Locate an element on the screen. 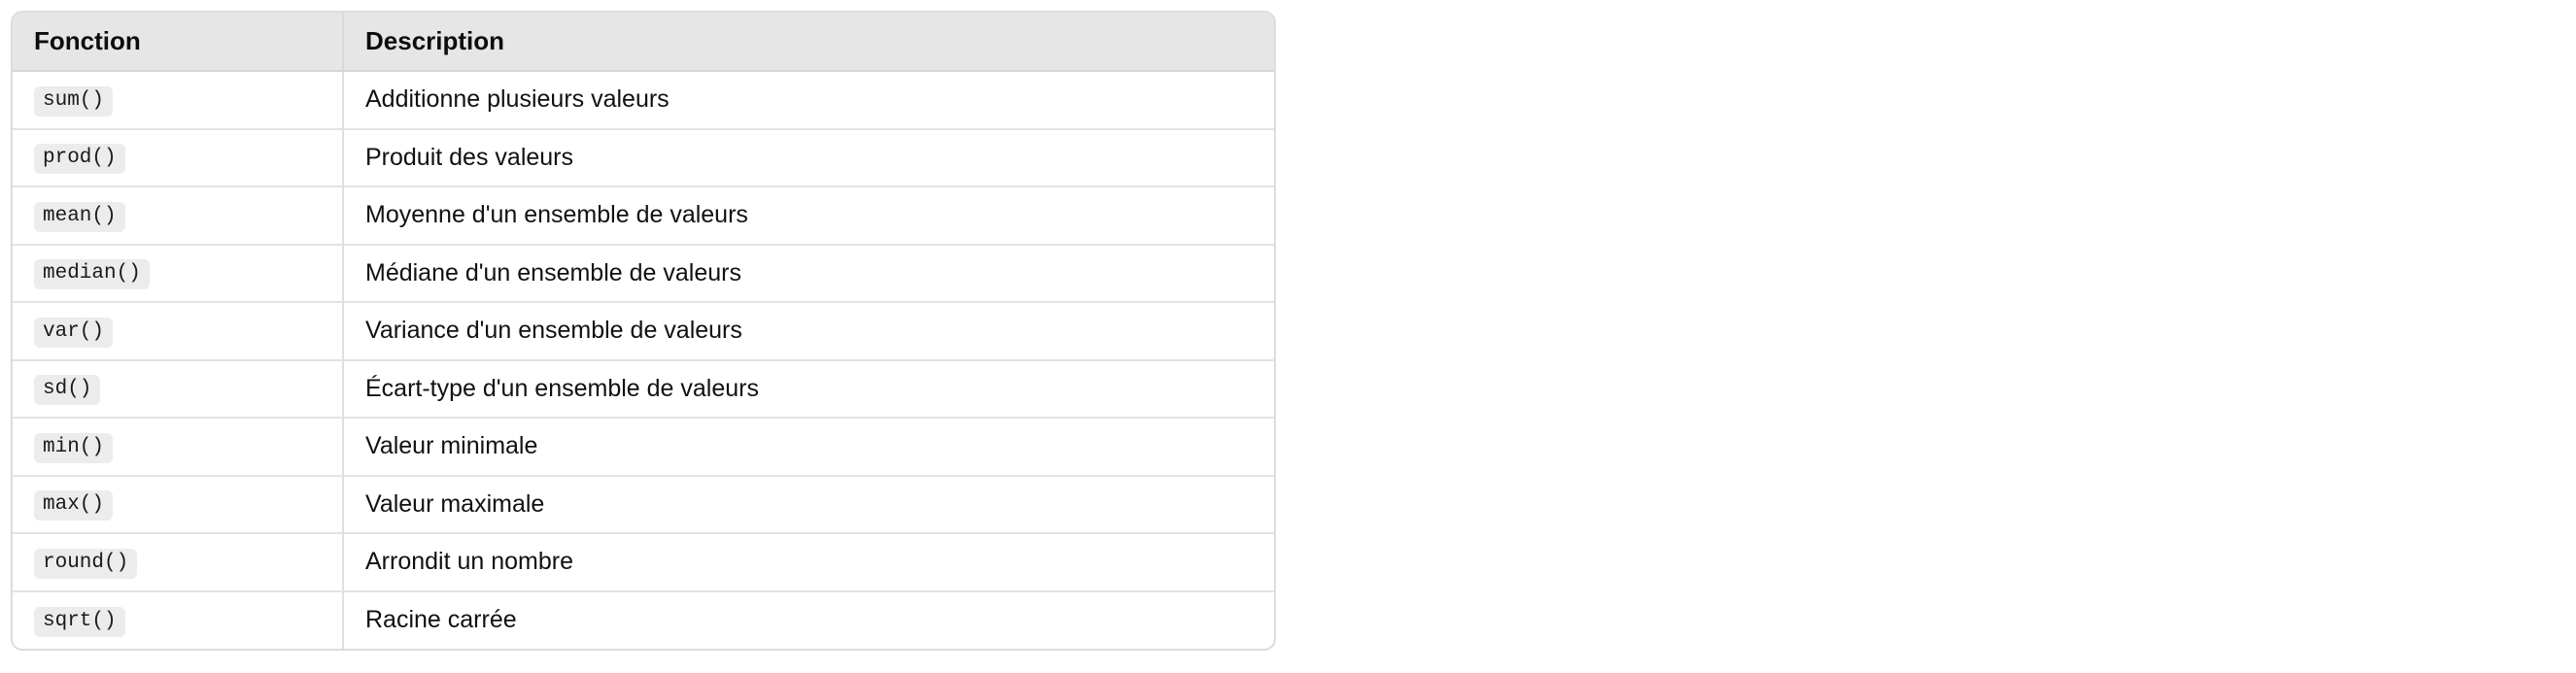  function-cell: sd() is located at coordinates (179, 389).